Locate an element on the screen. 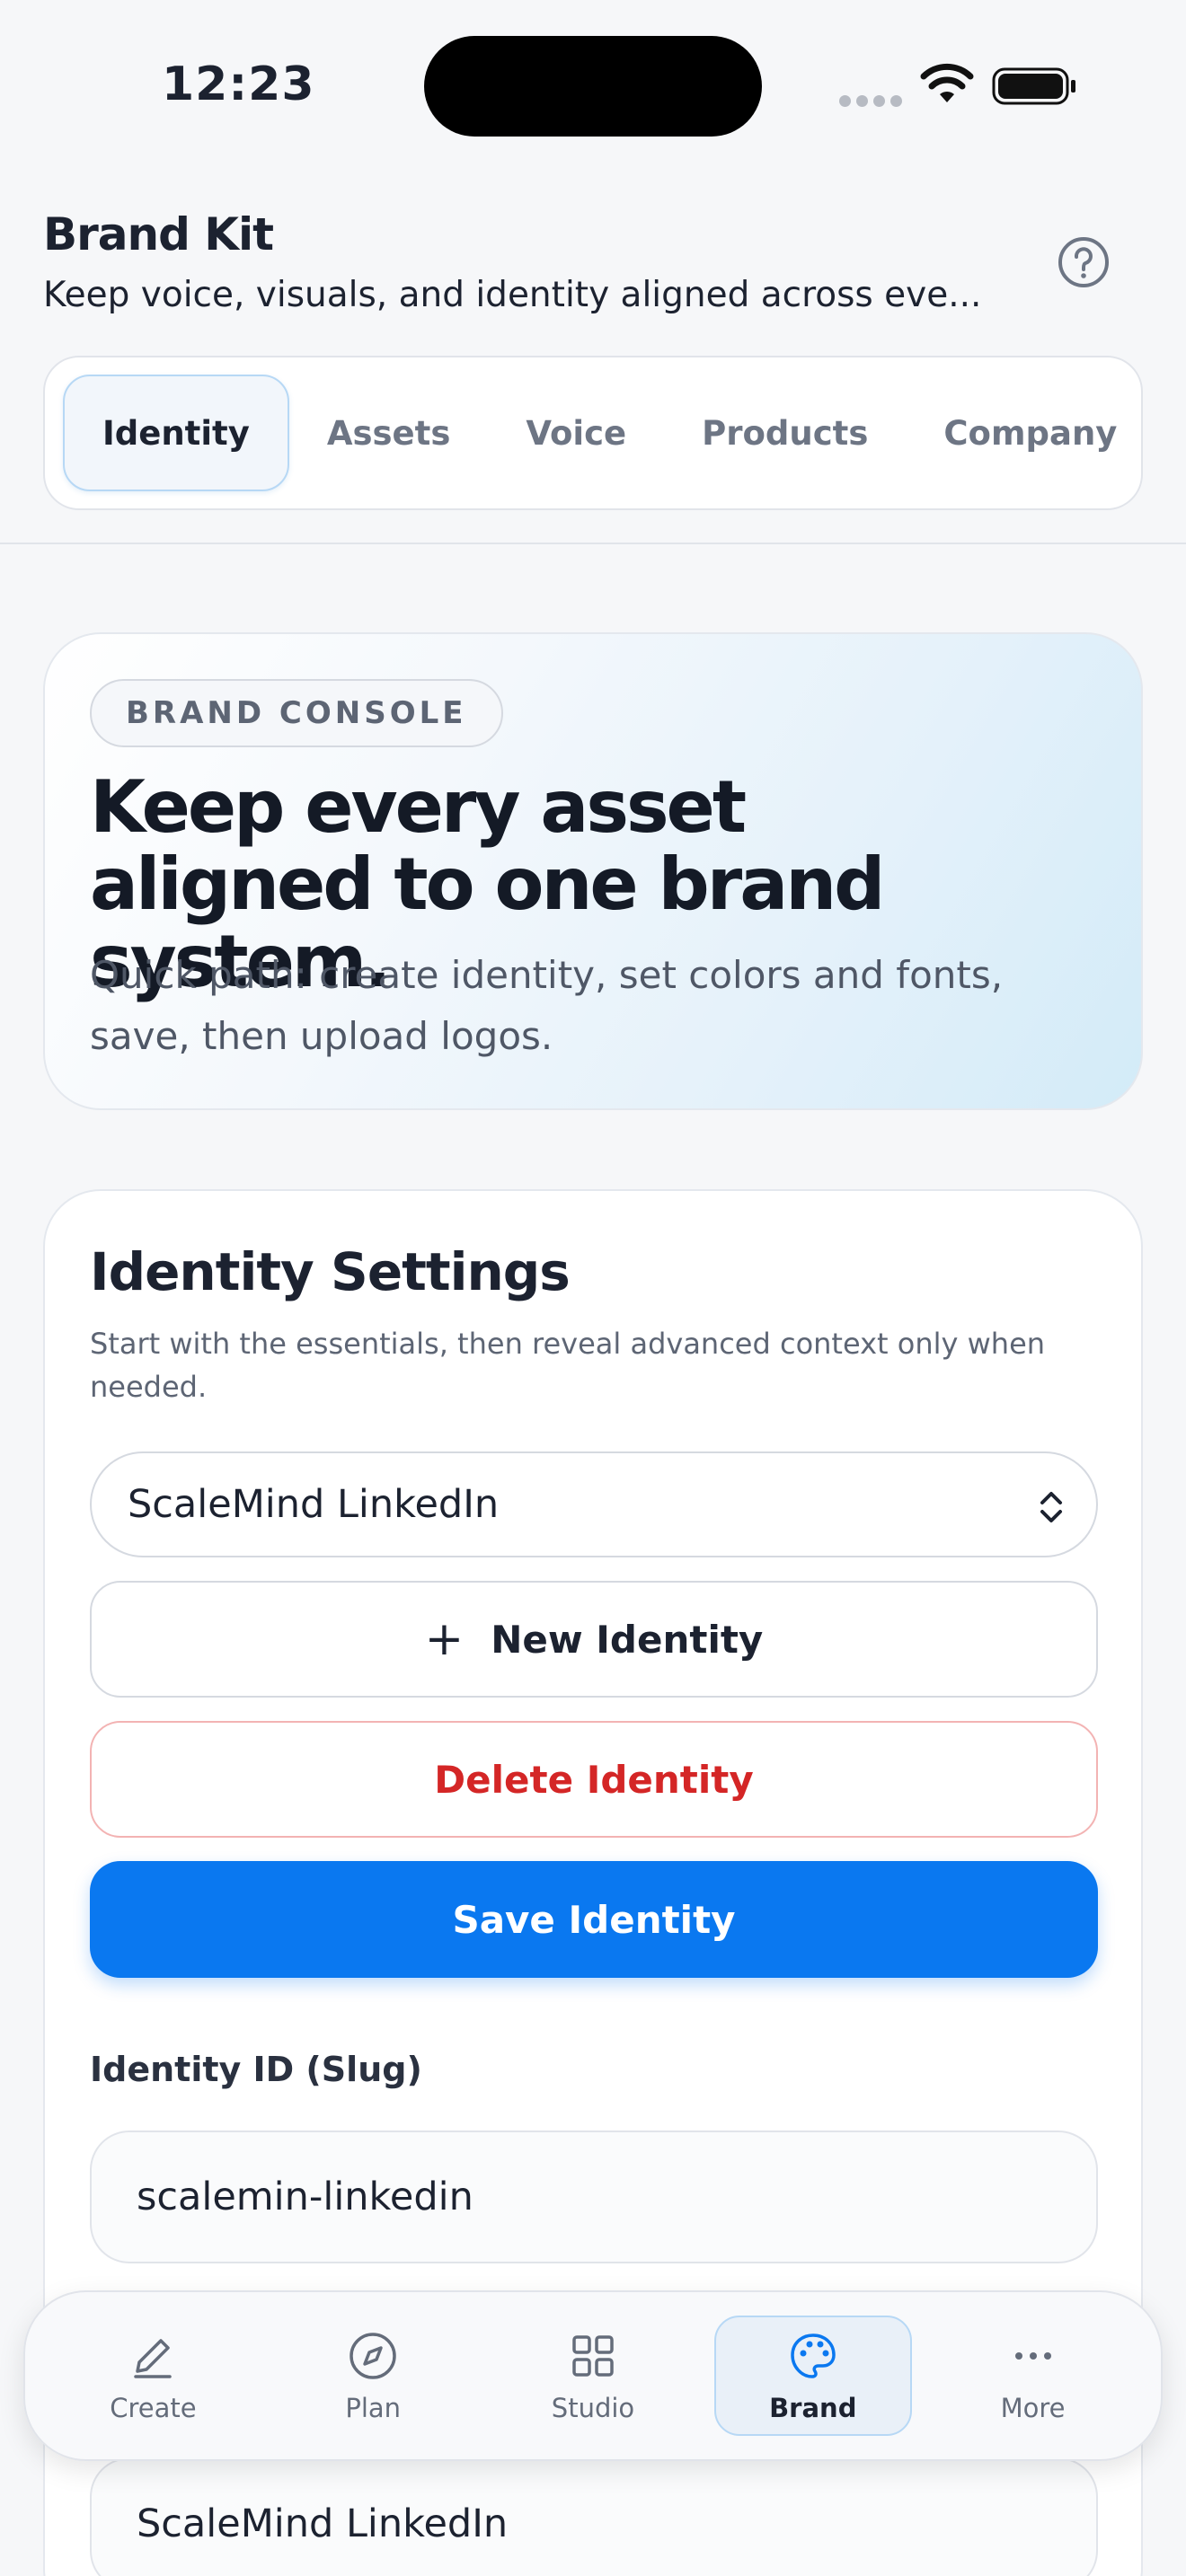 The width and height of the screenshot is (1186, 2576). battery-icon is located at coordinates (1033, 86).